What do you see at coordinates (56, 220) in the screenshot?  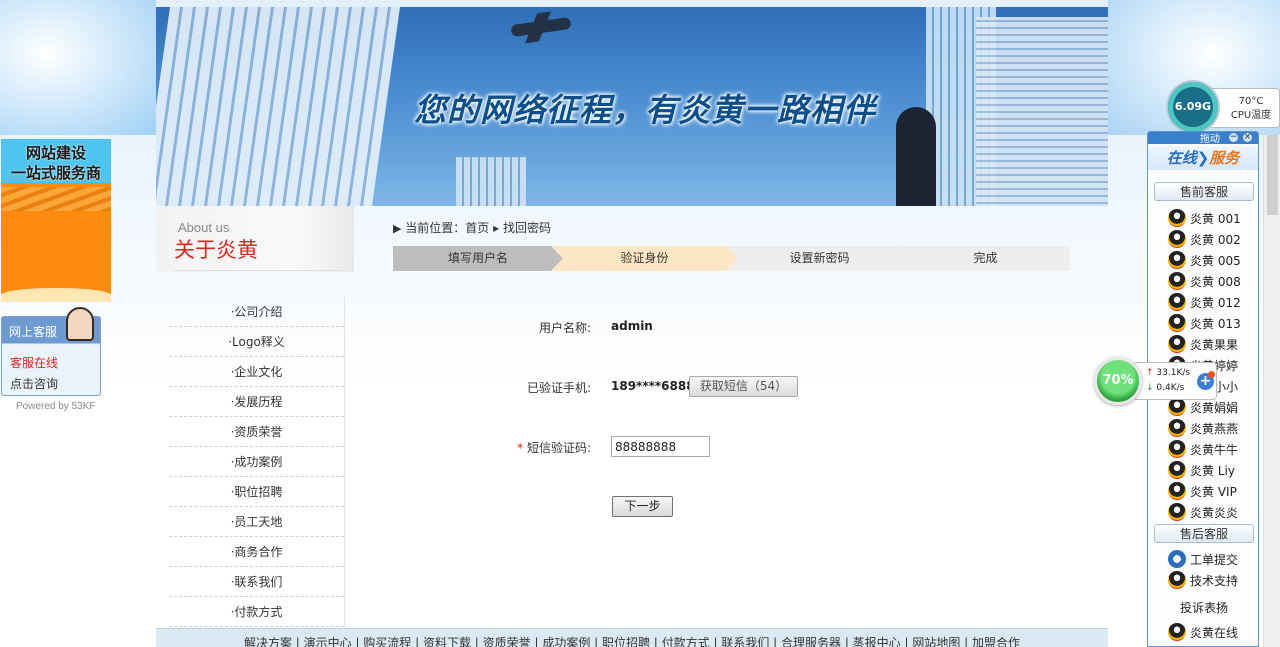 I see `website-build-ad: 网站建设 一站式服务商` at bounding box center [56, 220].